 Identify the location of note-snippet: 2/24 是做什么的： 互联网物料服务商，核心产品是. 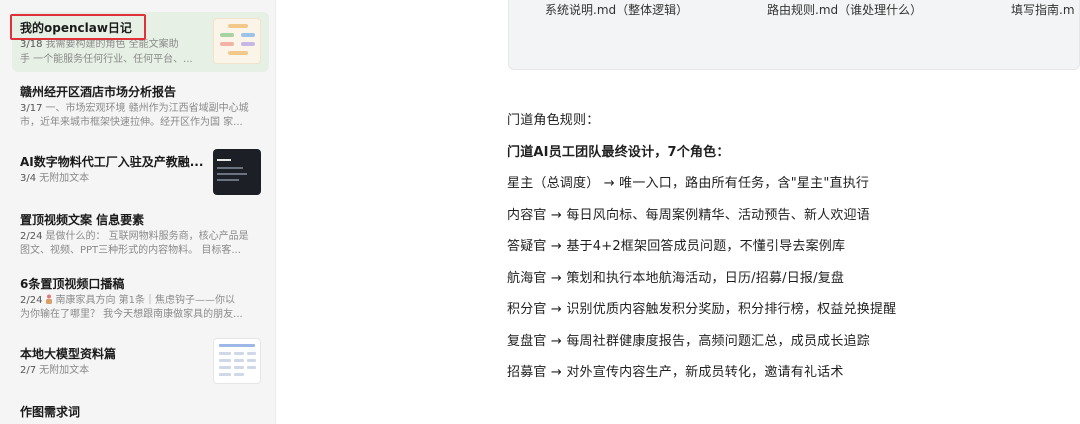
(142, 236).